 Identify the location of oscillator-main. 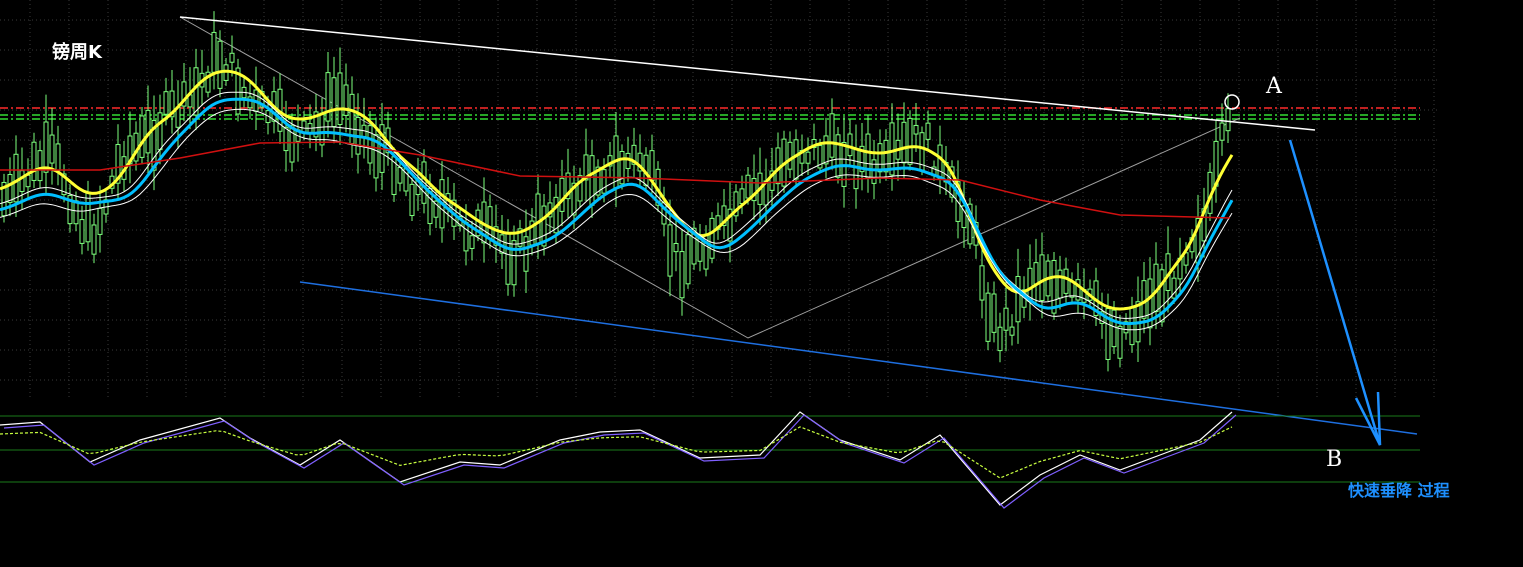
(616, 458).